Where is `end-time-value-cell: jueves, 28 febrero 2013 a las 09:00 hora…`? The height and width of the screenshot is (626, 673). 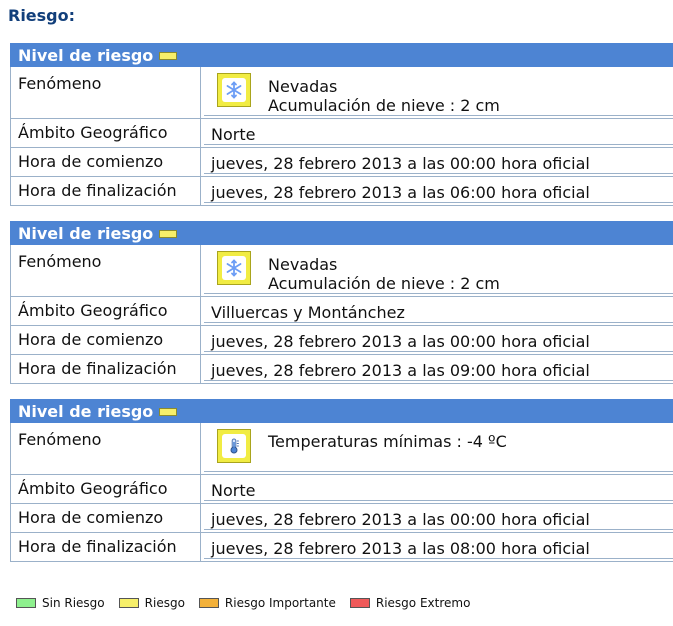 end-time-value-cell: jueves, 28 febrero 2013 a las 09:00 hora… is located at coordinates (437, 369).